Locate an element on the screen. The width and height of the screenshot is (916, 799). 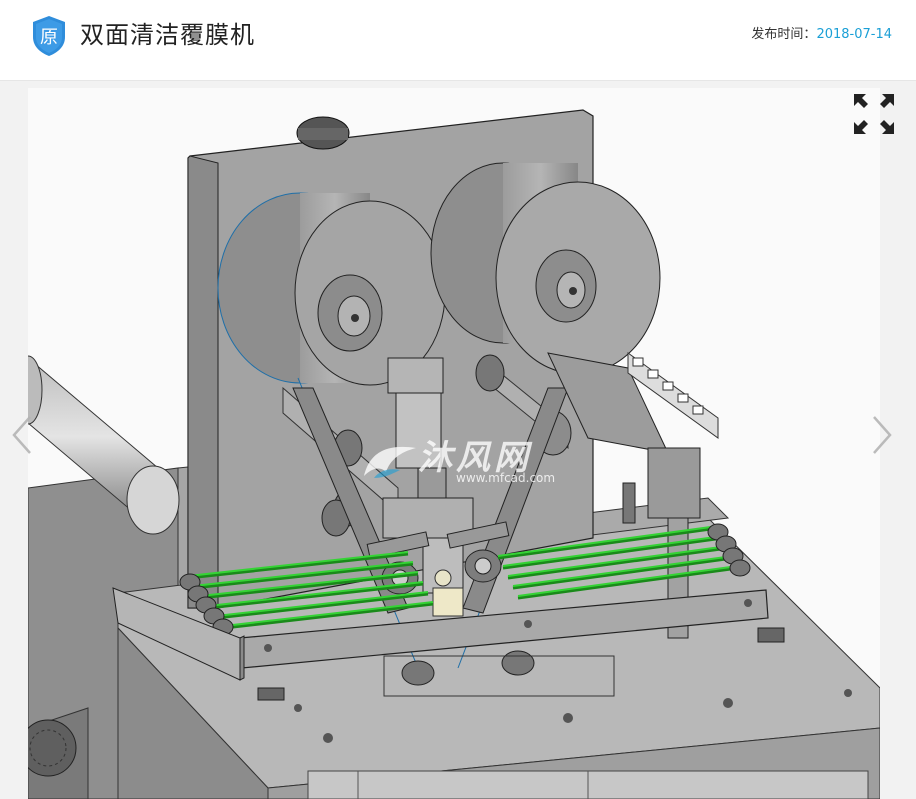
page-title: 双面清洁覆膜机 is located at coordinates (167, 35).